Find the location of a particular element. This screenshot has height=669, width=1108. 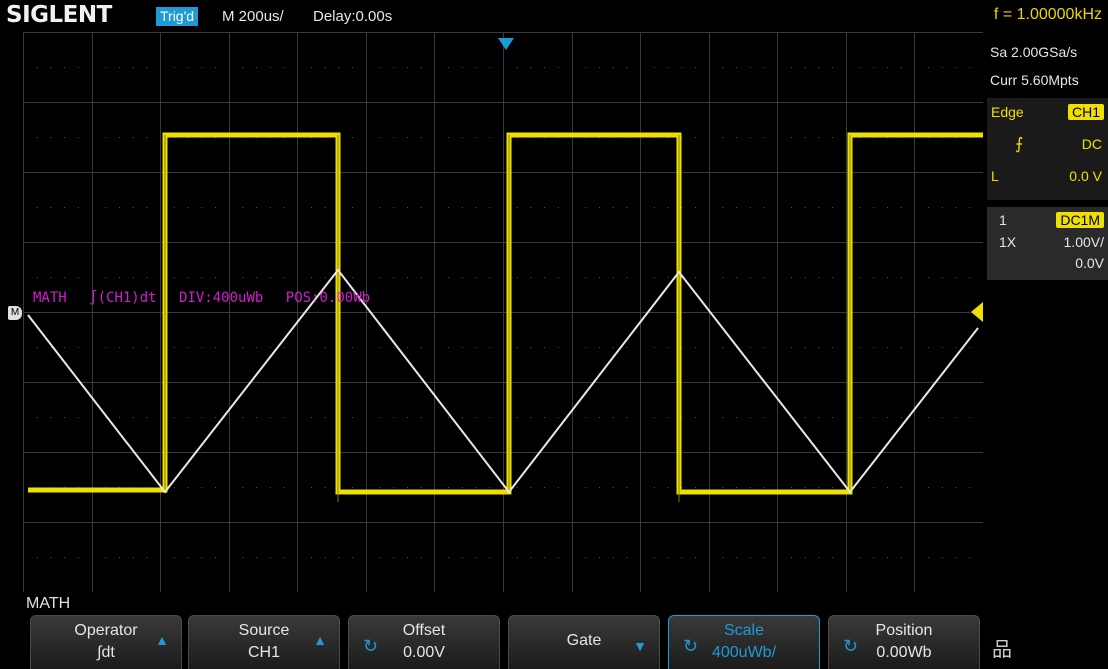

source-softkey: Source CH1 ▲ is located at coordinates (264, 642).